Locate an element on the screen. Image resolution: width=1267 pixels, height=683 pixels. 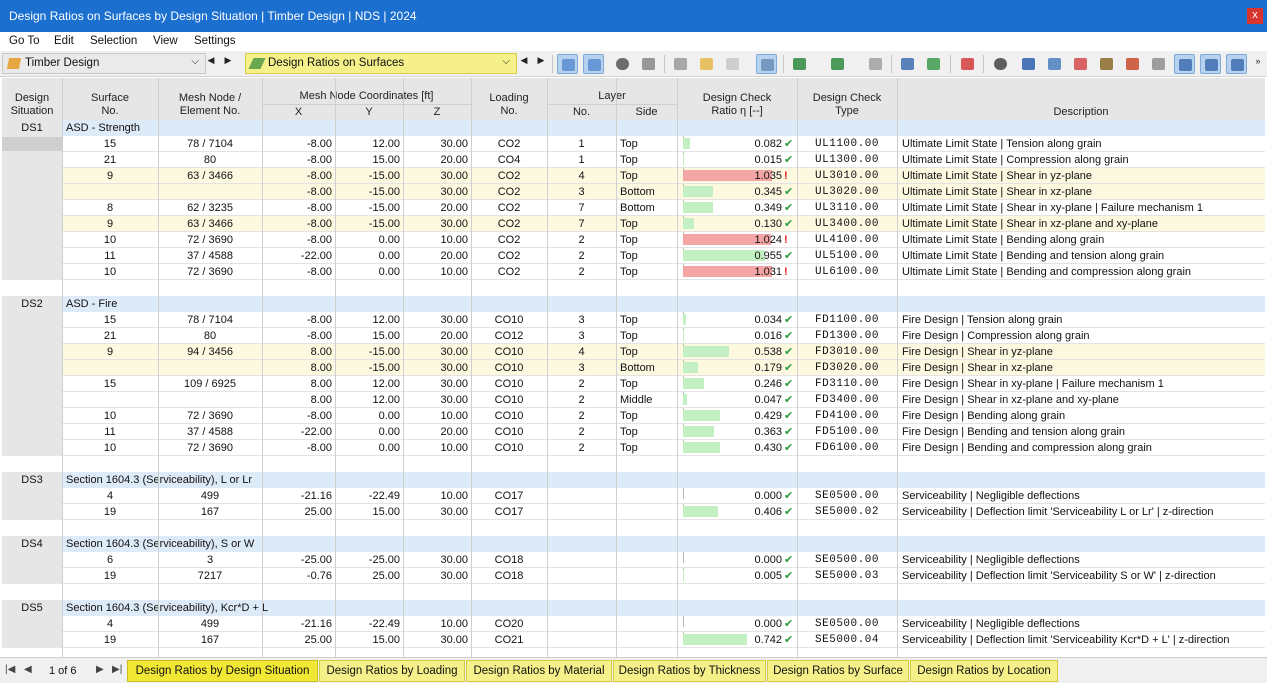
tab-design-ratios-by-surface: Design Ratios by Surface is located at coordinates (838, 671).